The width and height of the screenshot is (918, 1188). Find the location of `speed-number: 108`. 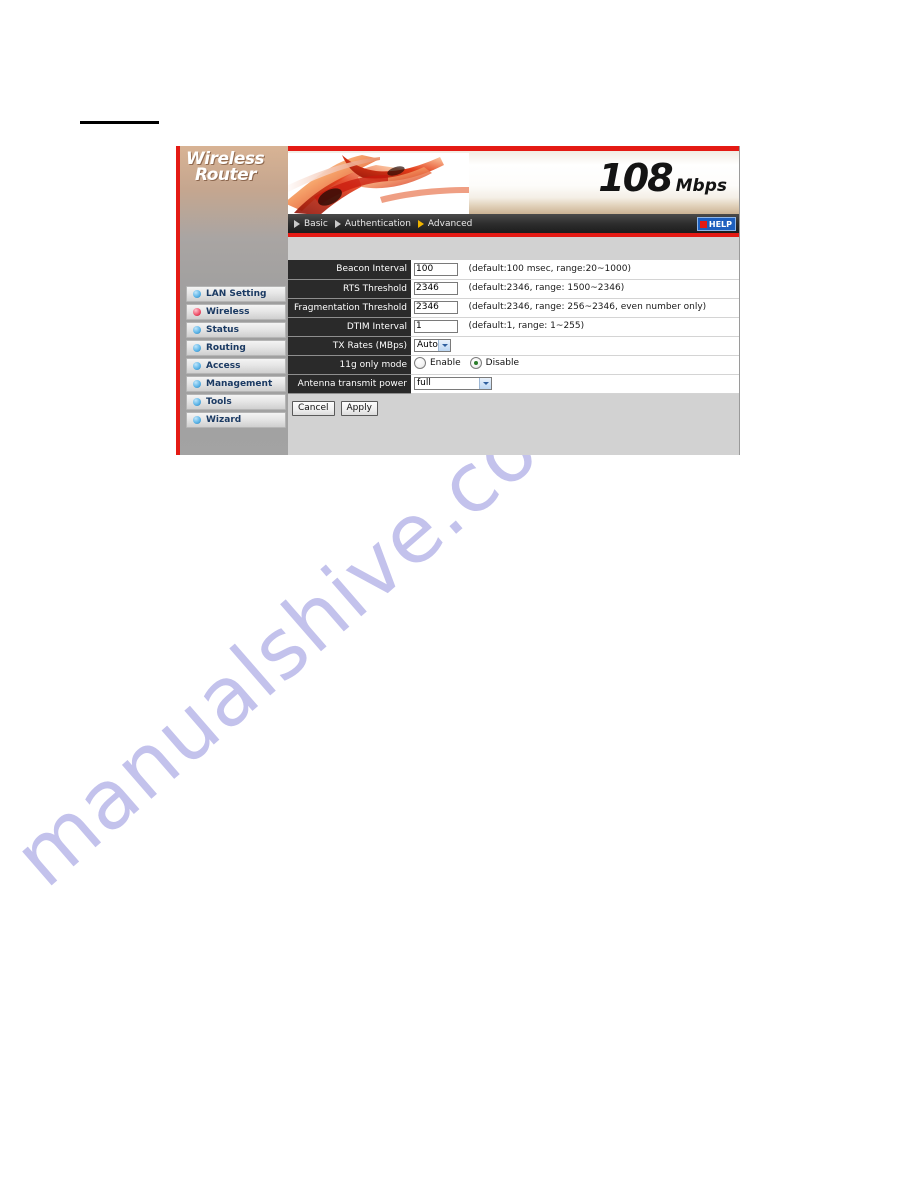

speed-number: 108 is located at coordinates (635, 178).